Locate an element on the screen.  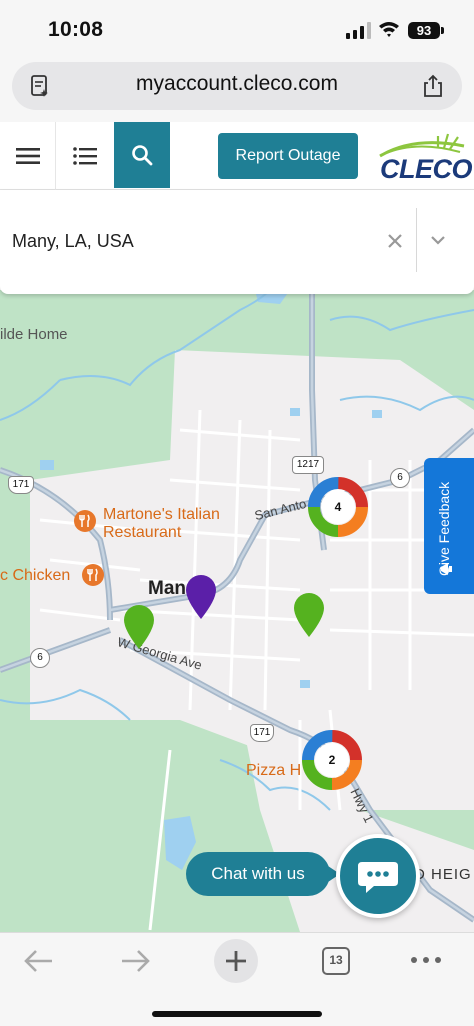
poi-label-restaurant-line2: Restaurant is located at coordinates (142, 532).